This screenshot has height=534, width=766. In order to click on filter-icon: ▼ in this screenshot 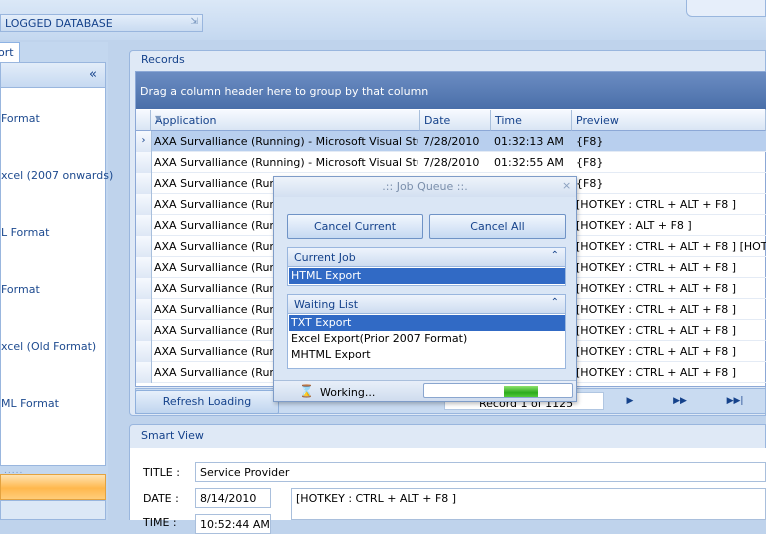, I will do `click(285, 118)`.